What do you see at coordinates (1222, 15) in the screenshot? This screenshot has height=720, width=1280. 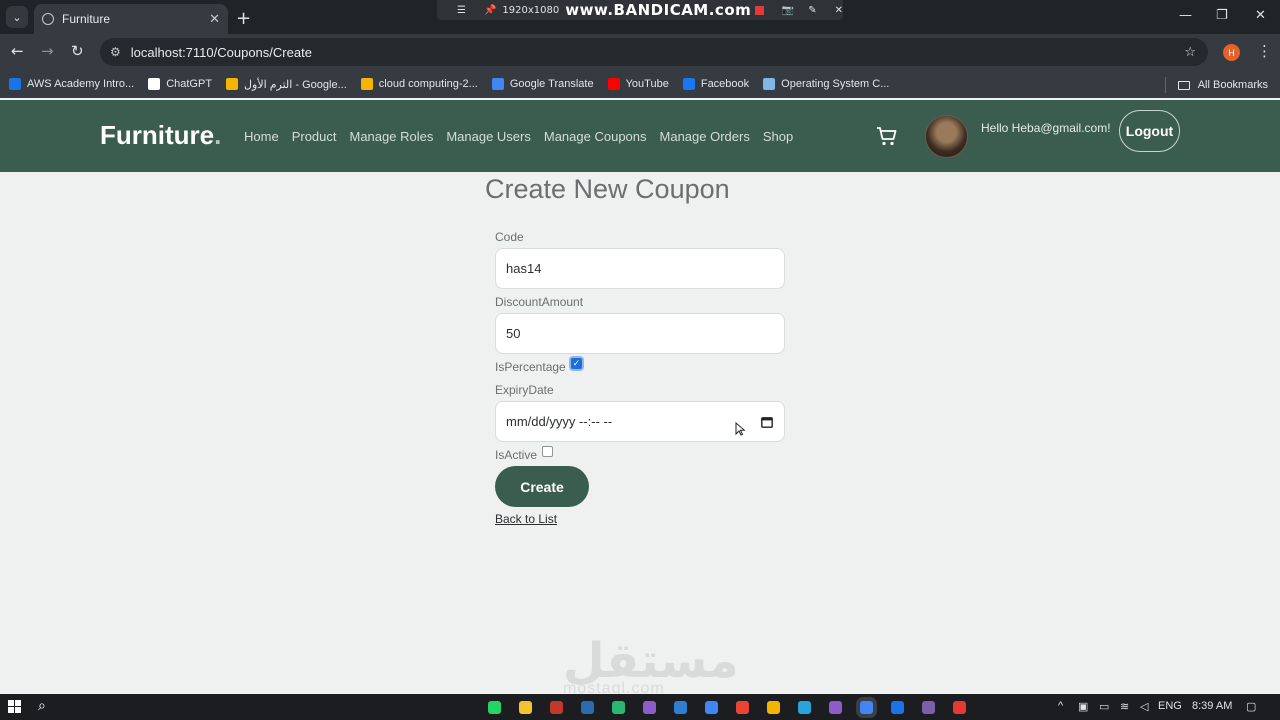 I see `restore-icon: ❐` at bounding box center [1222, 15].